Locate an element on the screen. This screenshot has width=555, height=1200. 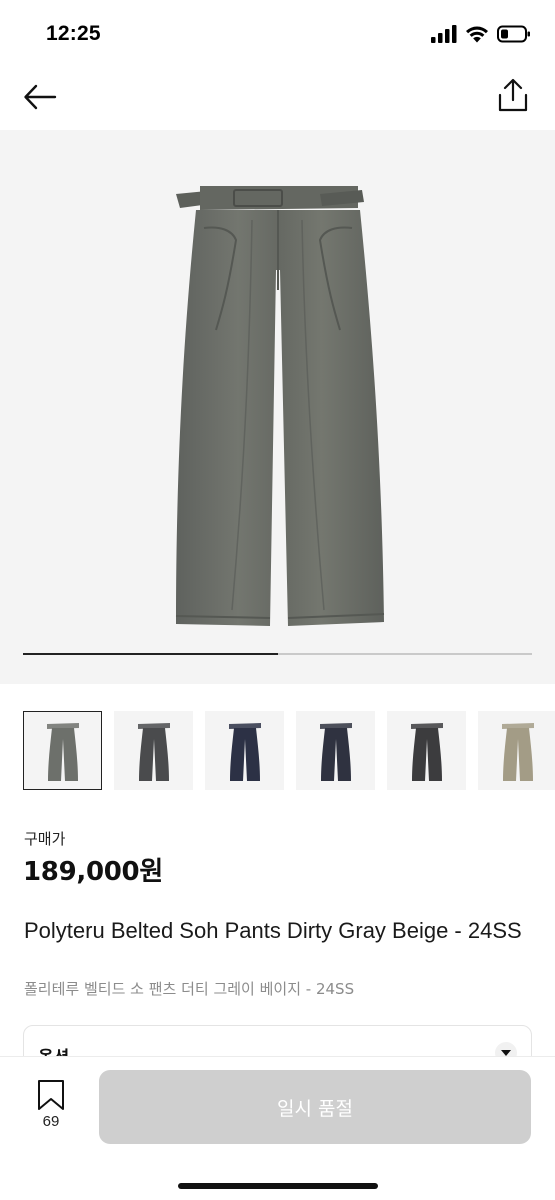
bookmark-button: 69 is located at coordinates (51, 1107).